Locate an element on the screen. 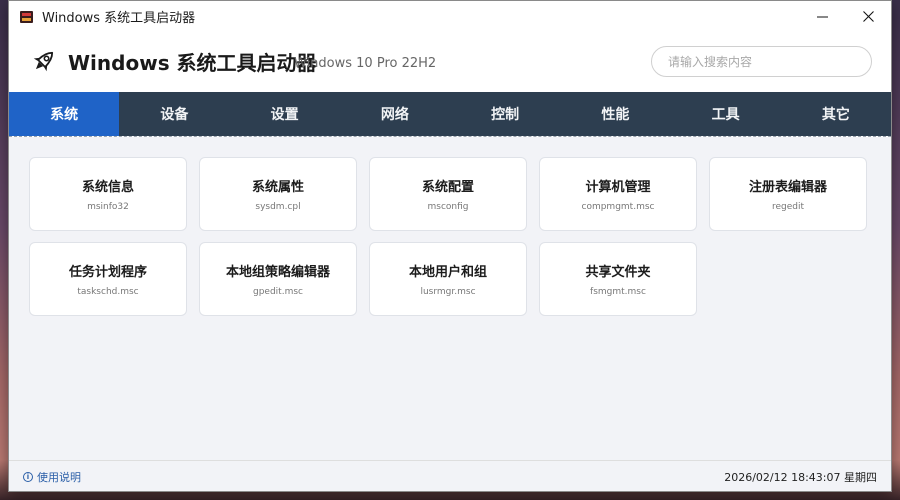 The image size is (900, 500). tab-tools: 工具 is located at coordinates (726, 114).